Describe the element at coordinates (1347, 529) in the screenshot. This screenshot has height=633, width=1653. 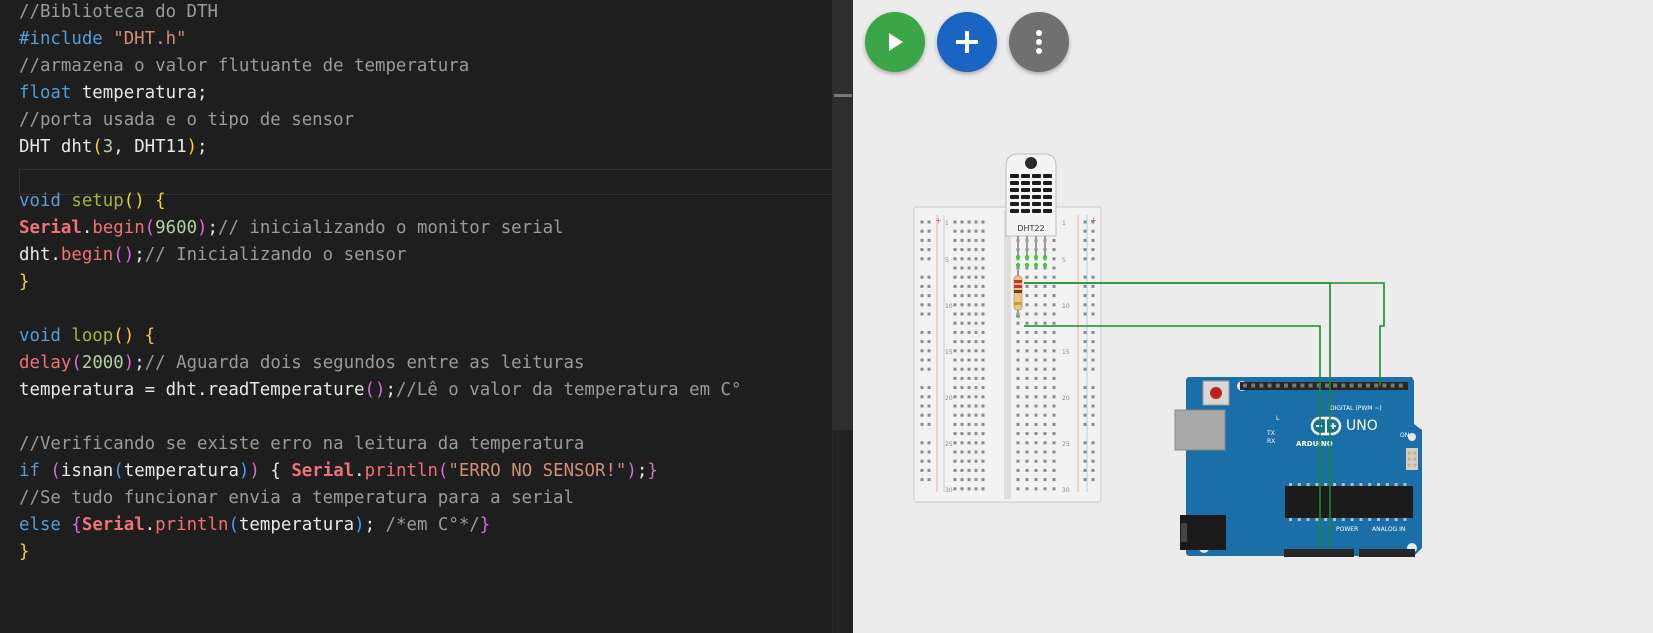
I see `board-power-label: POWER` at that location.